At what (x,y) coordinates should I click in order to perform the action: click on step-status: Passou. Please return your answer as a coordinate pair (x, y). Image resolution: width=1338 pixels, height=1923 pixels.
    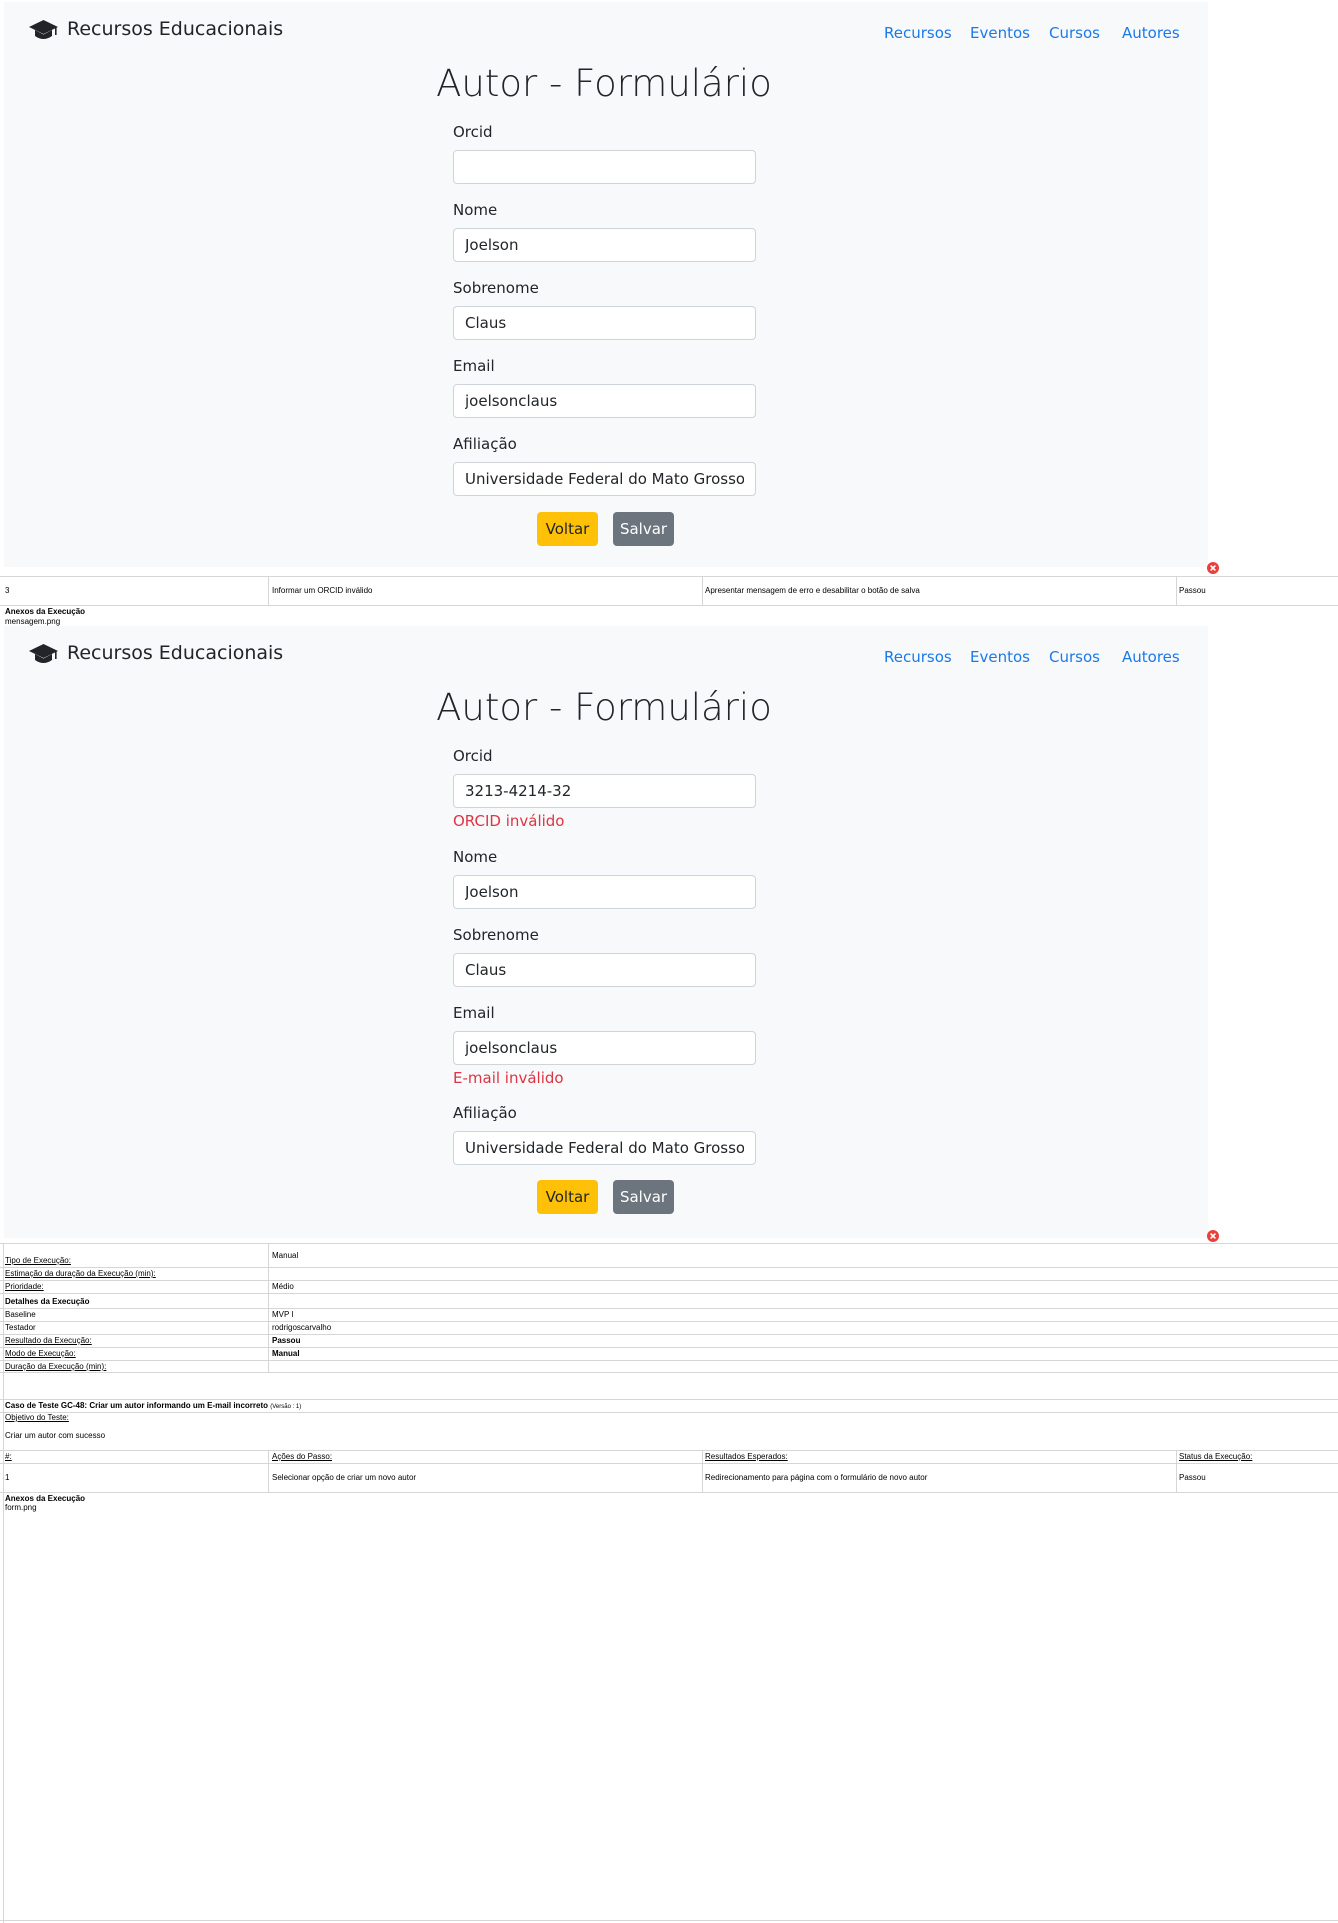
    Looking at the image, I should click on (1192, 590).